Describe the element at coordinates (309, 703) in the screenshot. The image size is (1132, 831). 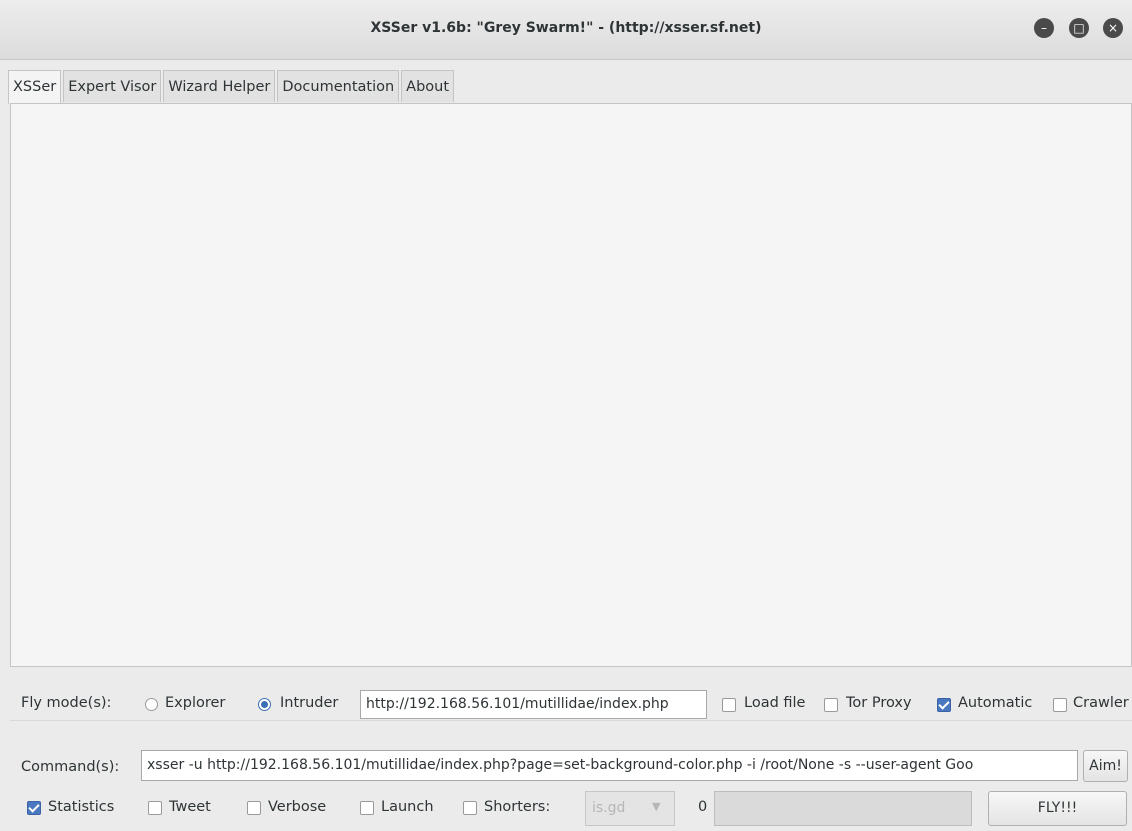
I see `intruder-label: Intruder` at that location.